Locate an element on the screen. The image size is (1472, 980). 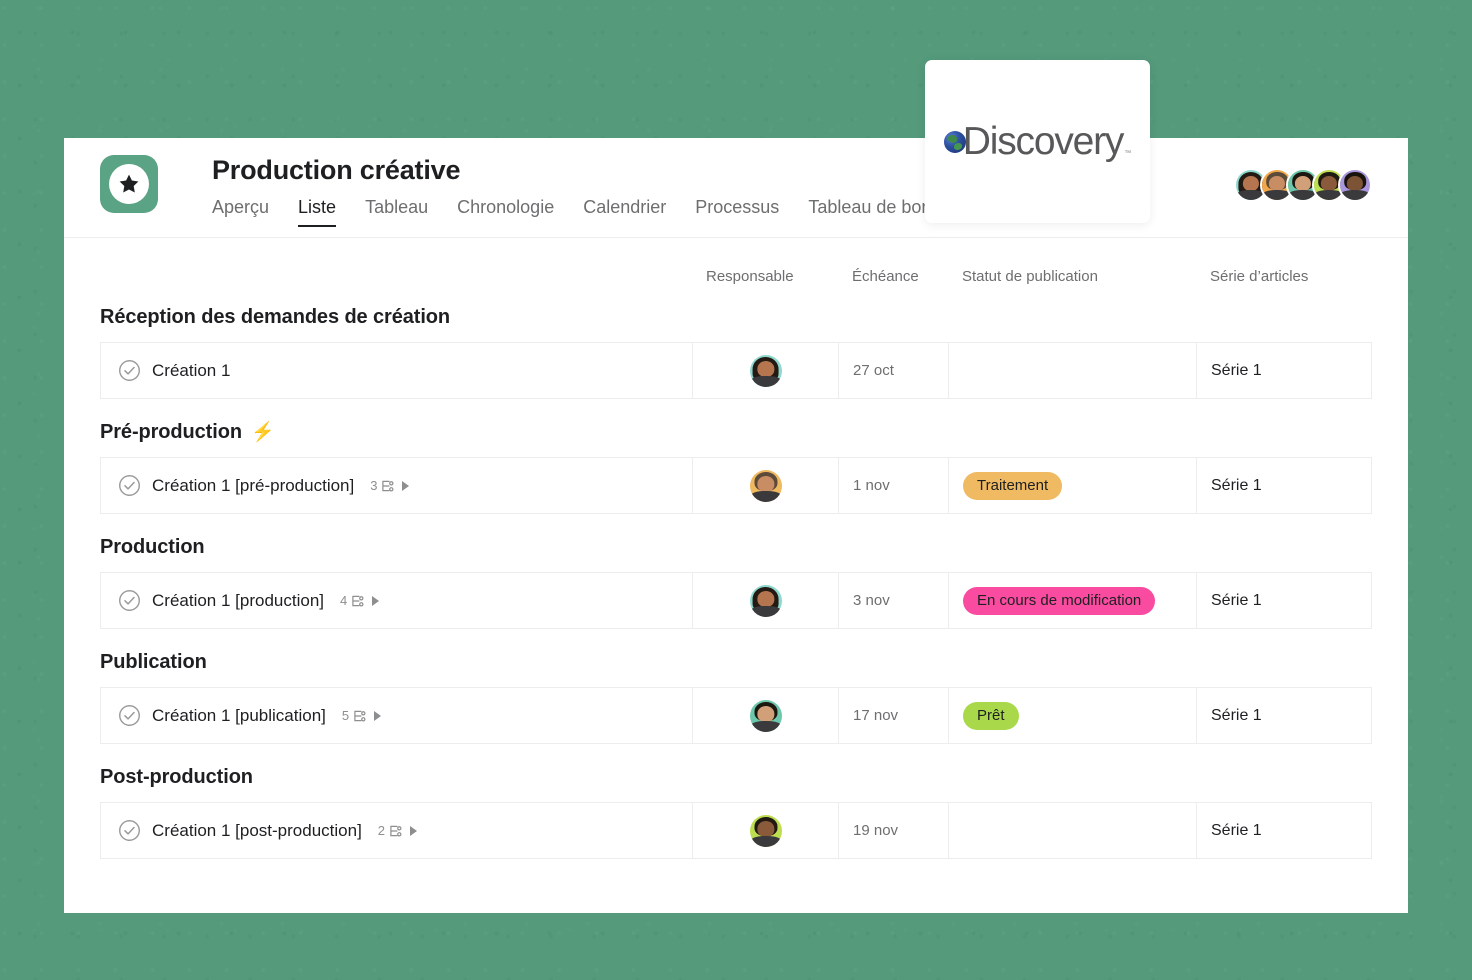
due-date-value: 1 nov is located at coordinates (871, 485).